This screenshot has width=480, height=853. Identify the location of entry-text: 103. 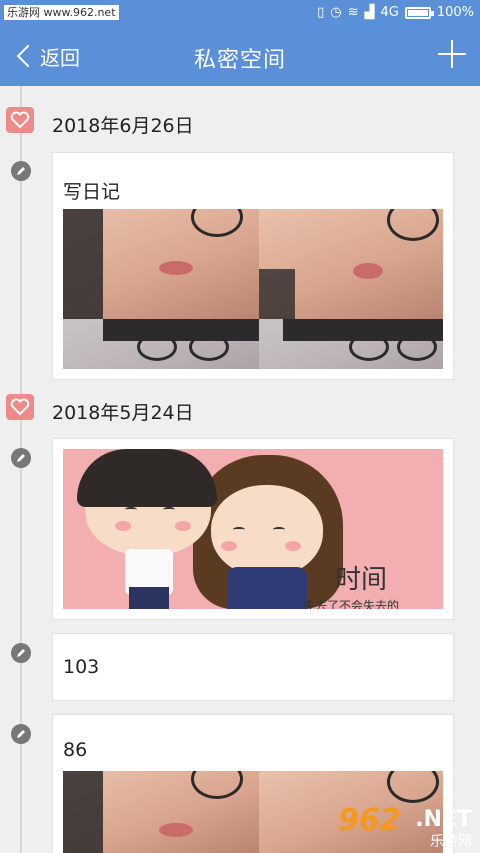
(81, 667).